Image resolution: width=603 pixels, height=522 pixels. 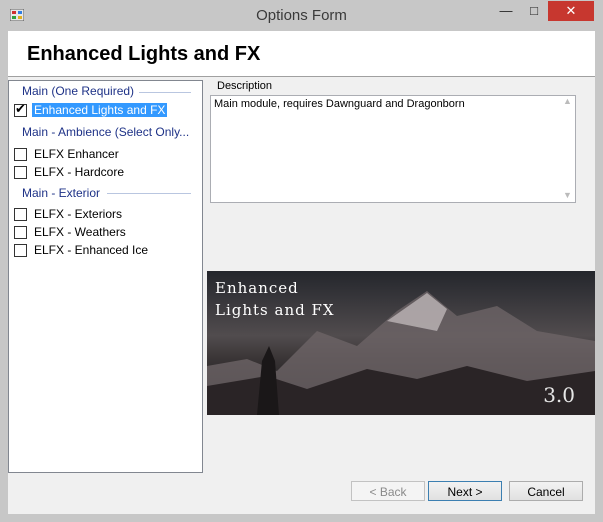 I want to click on option-enhanced-lights-and-fx: ✔ Enhanced Lights and FX, so click(x=99, y=110).